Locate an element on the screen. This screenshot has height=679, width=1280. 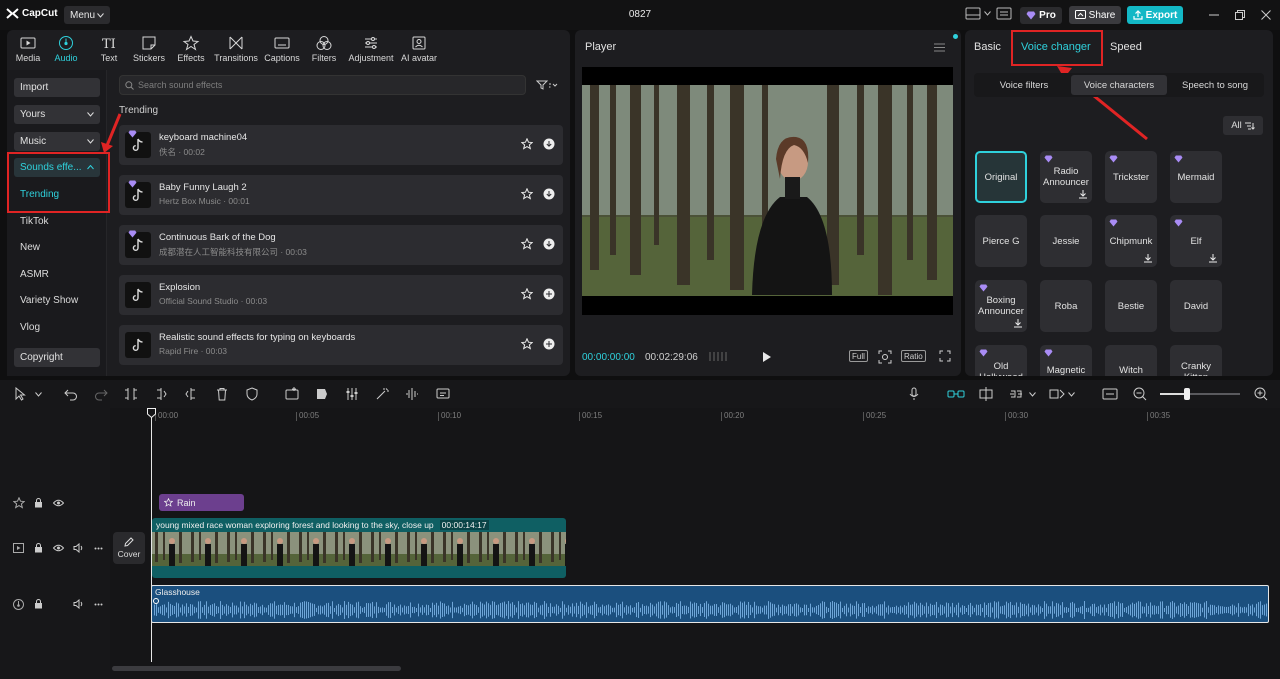
voice-boxing-announcer: Boxing Announcer is located at coordinates (1001, 306).